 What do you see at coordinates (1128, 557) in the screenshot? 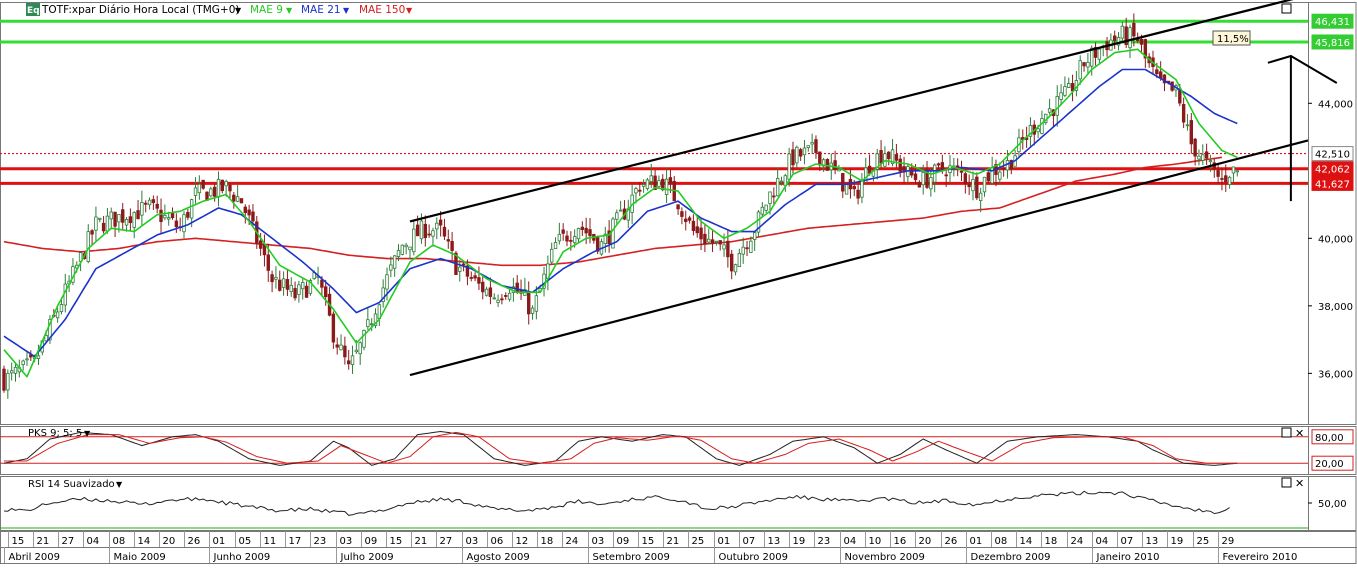
I see `month-label: Janeiro 2010` at bounding box center [1128, 557].